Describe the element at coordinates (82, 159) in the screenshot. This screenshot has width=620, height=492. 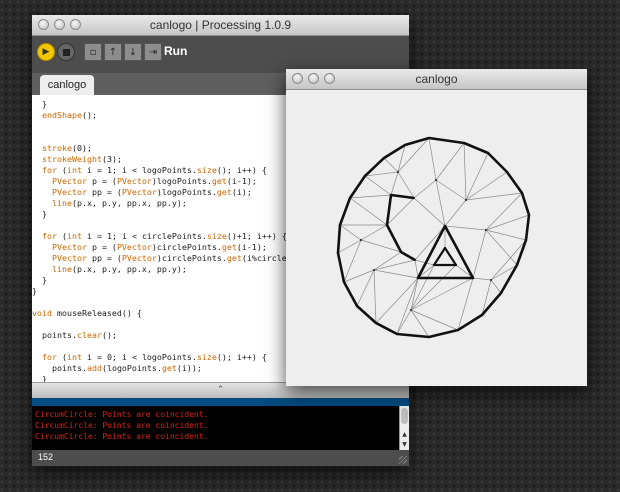
I see `code-line: strokeWeight(3);` at that location.